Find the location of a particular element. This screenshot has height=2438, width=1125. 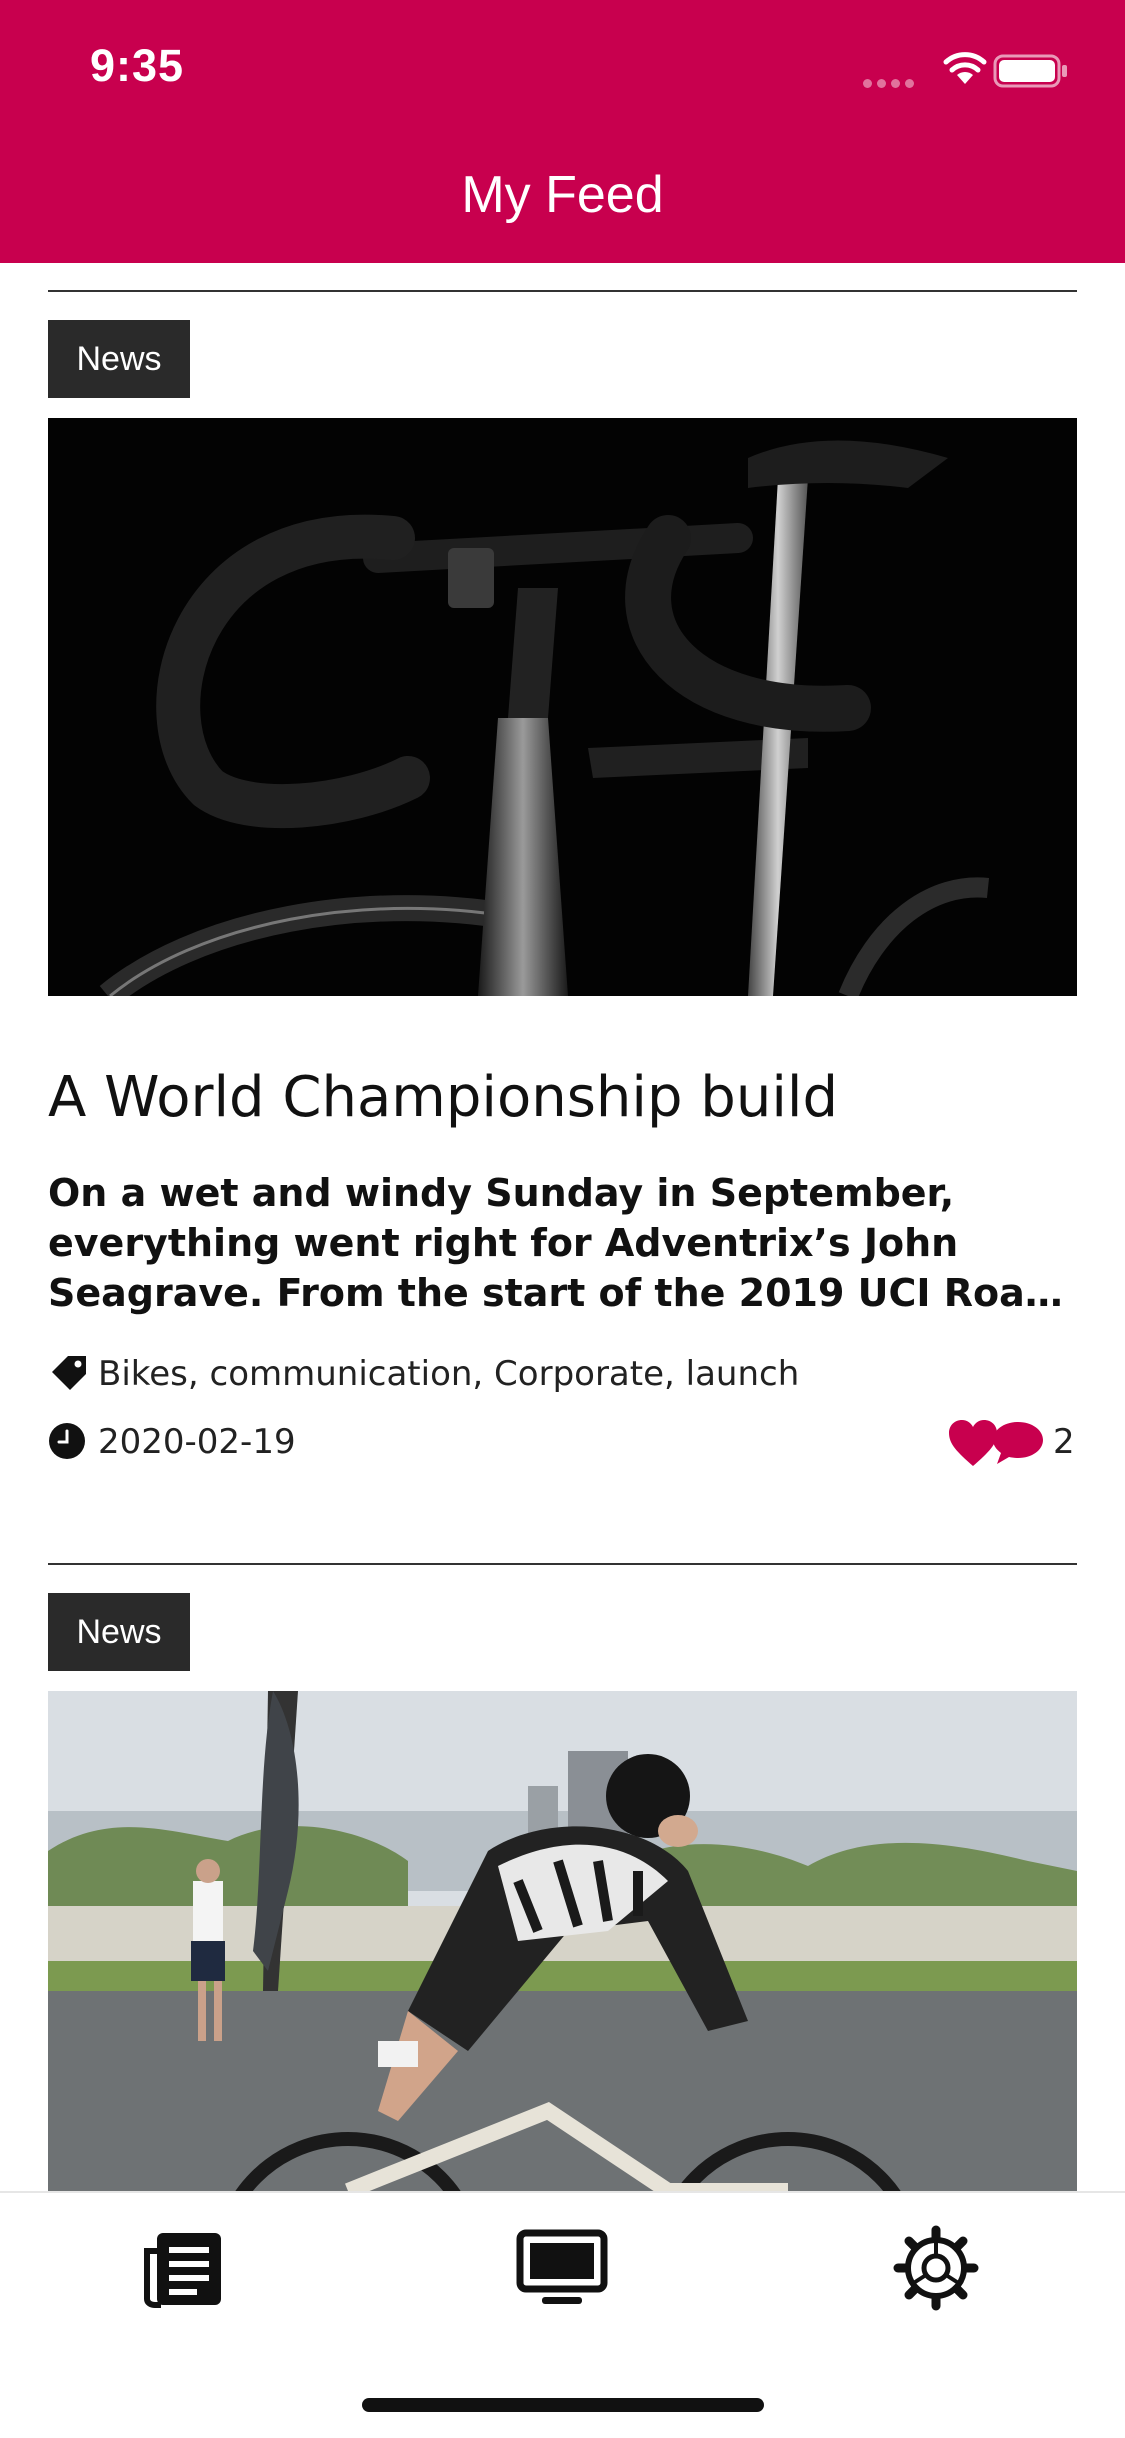

wifi-icon is located at coordinates (965, 68).